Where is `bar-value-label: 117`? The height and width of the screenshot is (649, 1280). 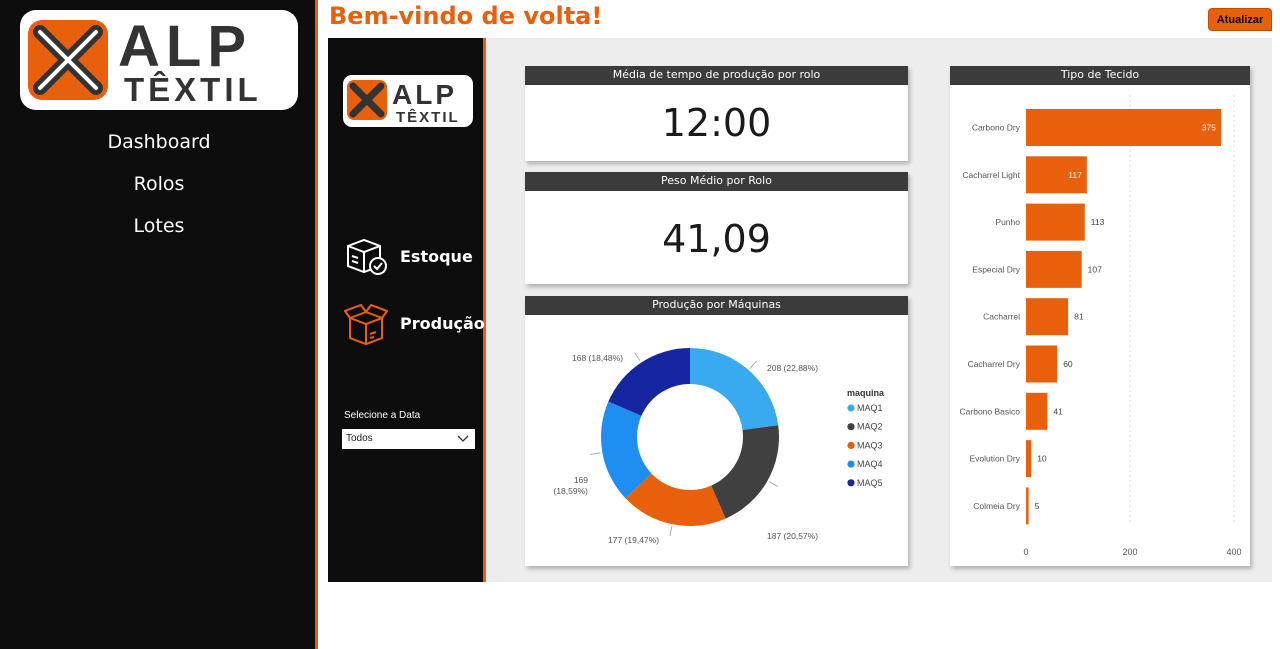
bar-value-label: 117 is located at coordinates (1075, 175).